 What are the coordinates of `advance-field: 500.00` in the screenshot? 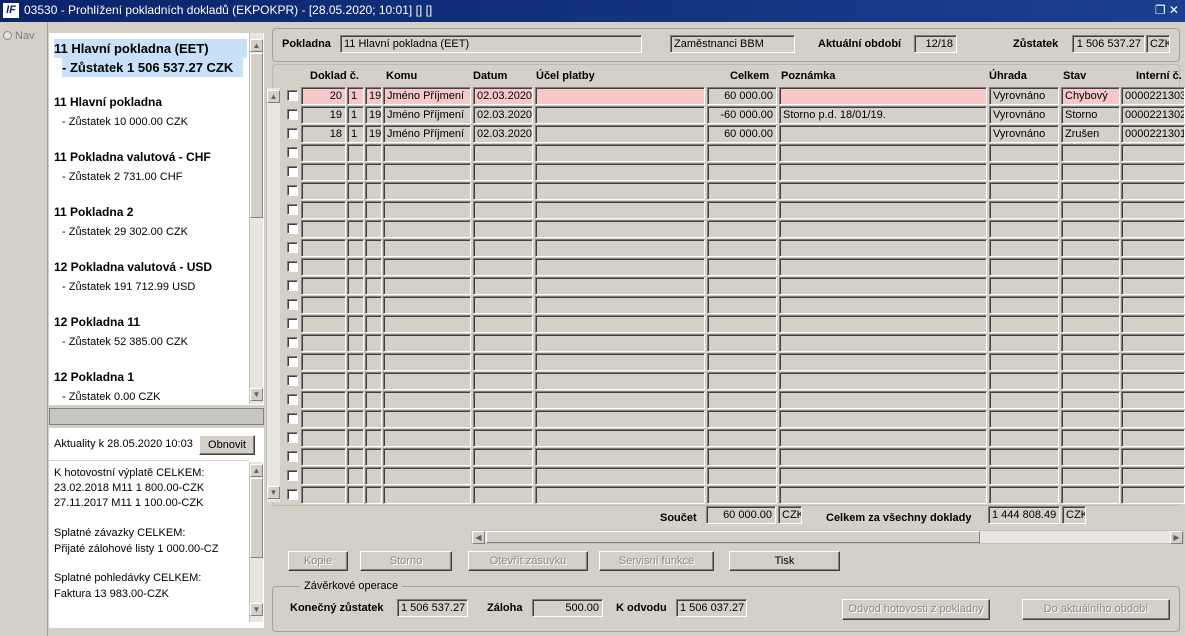 It's located at (567, 608).